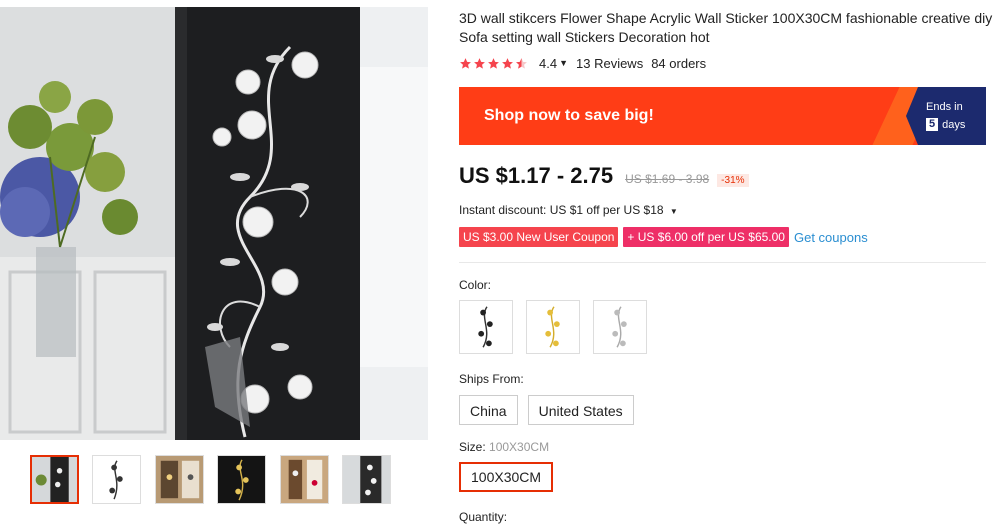 This screenshot has width=1000, height=526. I want to click on ships-from-label: Ships From:, so click(491, 379).